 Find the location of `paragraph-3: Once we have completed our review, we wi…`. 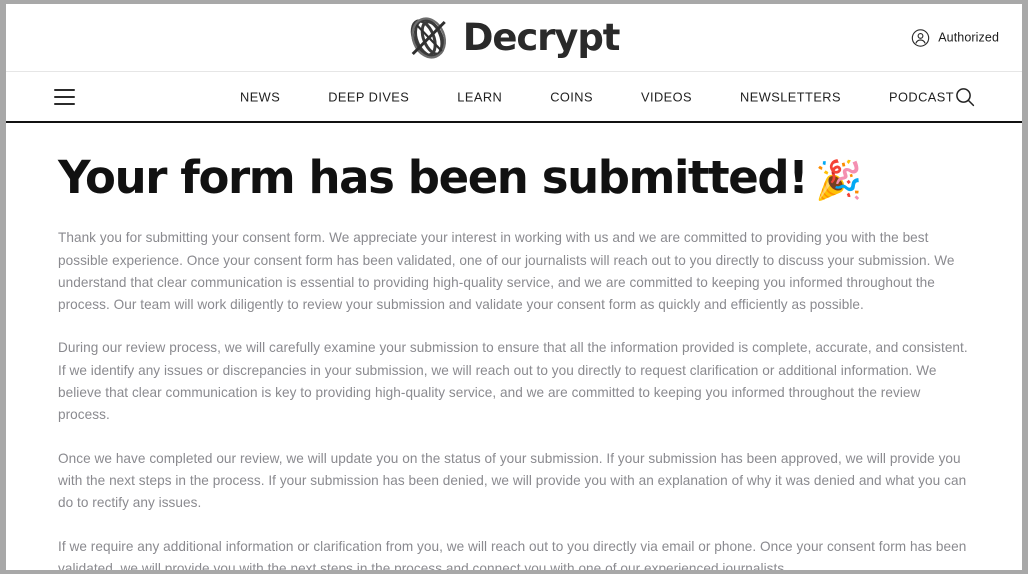

paragraph-3: Once we have completed our review, we wi… is located at coordinates (512, 480).